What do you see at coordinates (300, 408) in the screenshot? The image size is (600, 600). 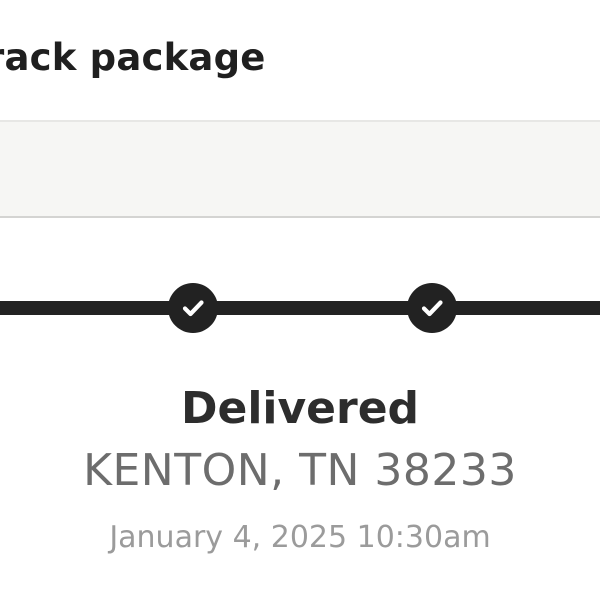 I see `delivery-status: Delivered` at bounding box center [300, 408].